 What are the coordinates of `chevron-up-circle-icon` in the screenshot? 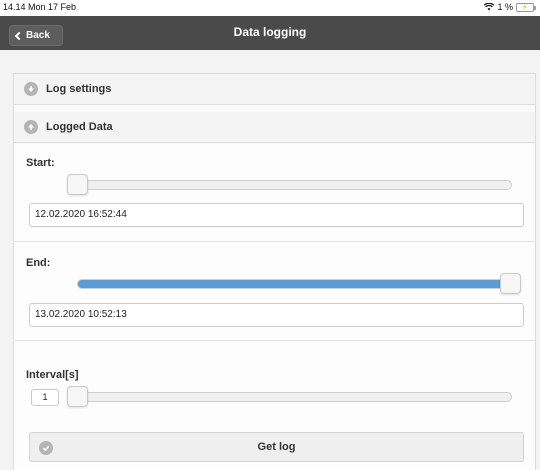 It's located at (31, 127).